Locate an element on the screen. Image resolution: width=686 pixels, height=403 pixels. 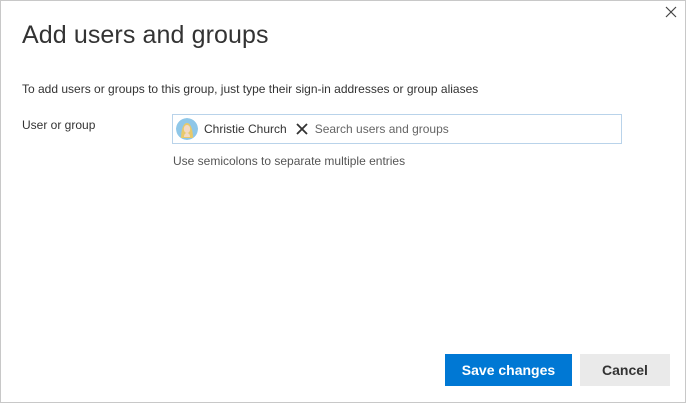
dialog-title: Add users and groups is located at coordinates (145, 35).